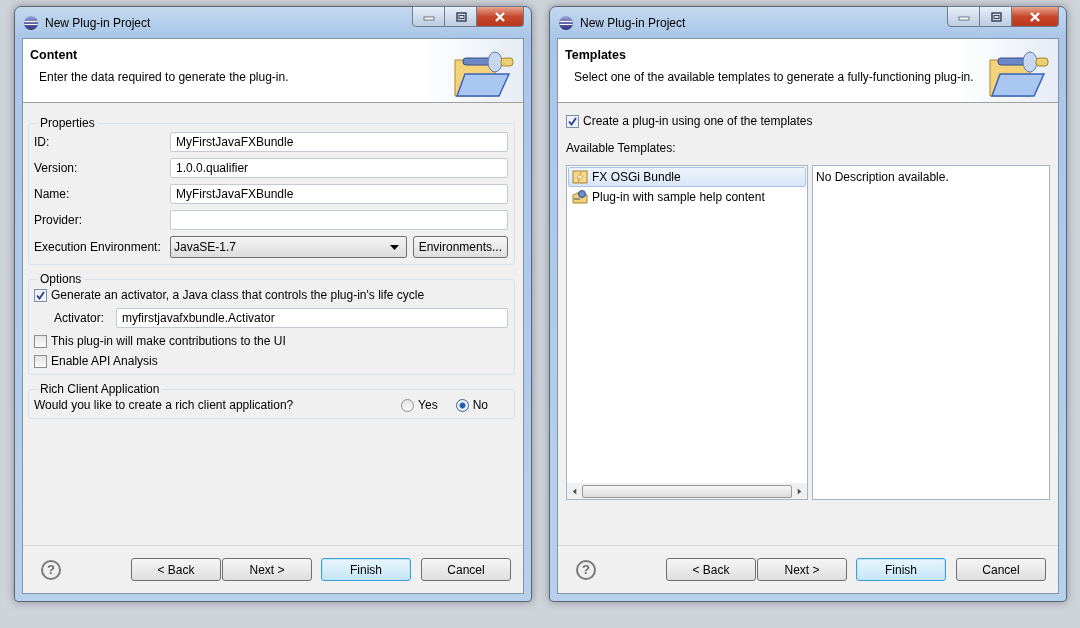 The height and width of the screenshot is (628, 1080). Describe the element at coordinates (238, 295) in the screenshot. I see `checkbox-label: Generate an activator, a Java class that controls the plug-in's life cycle` at that location.